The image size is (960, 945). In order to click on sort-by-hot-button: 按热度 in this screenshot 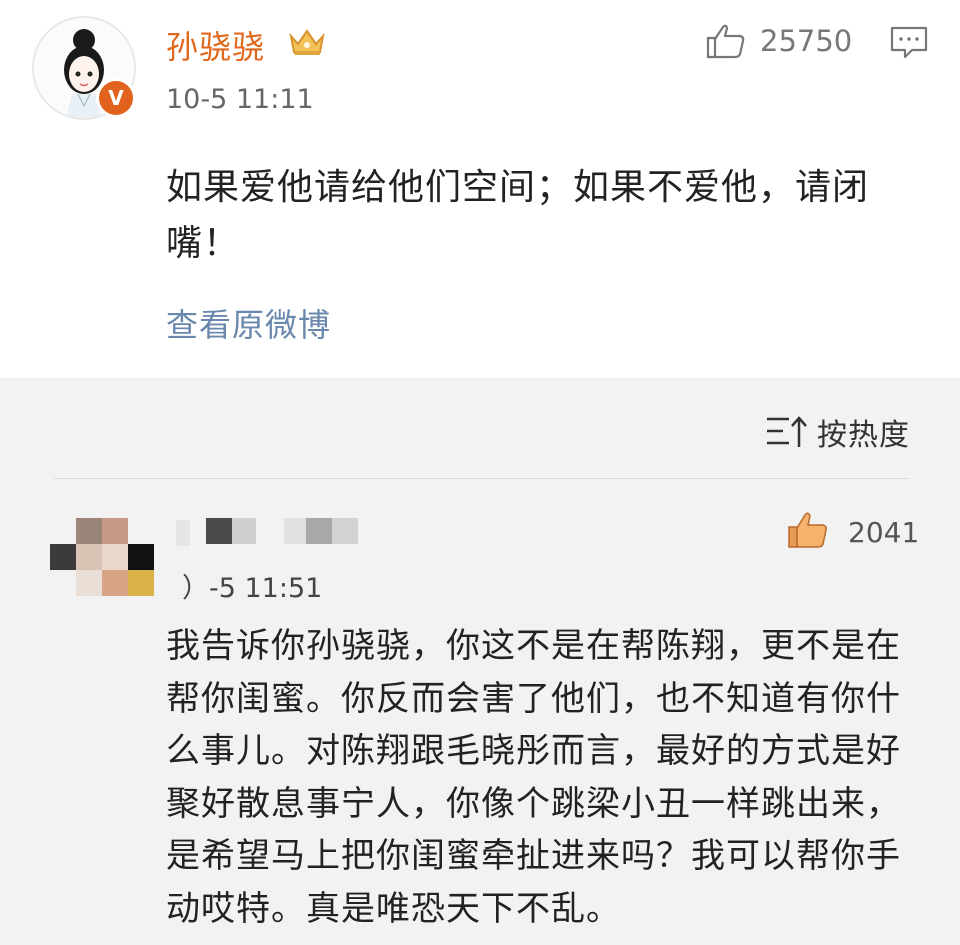, I will do `click(837, 432)`.